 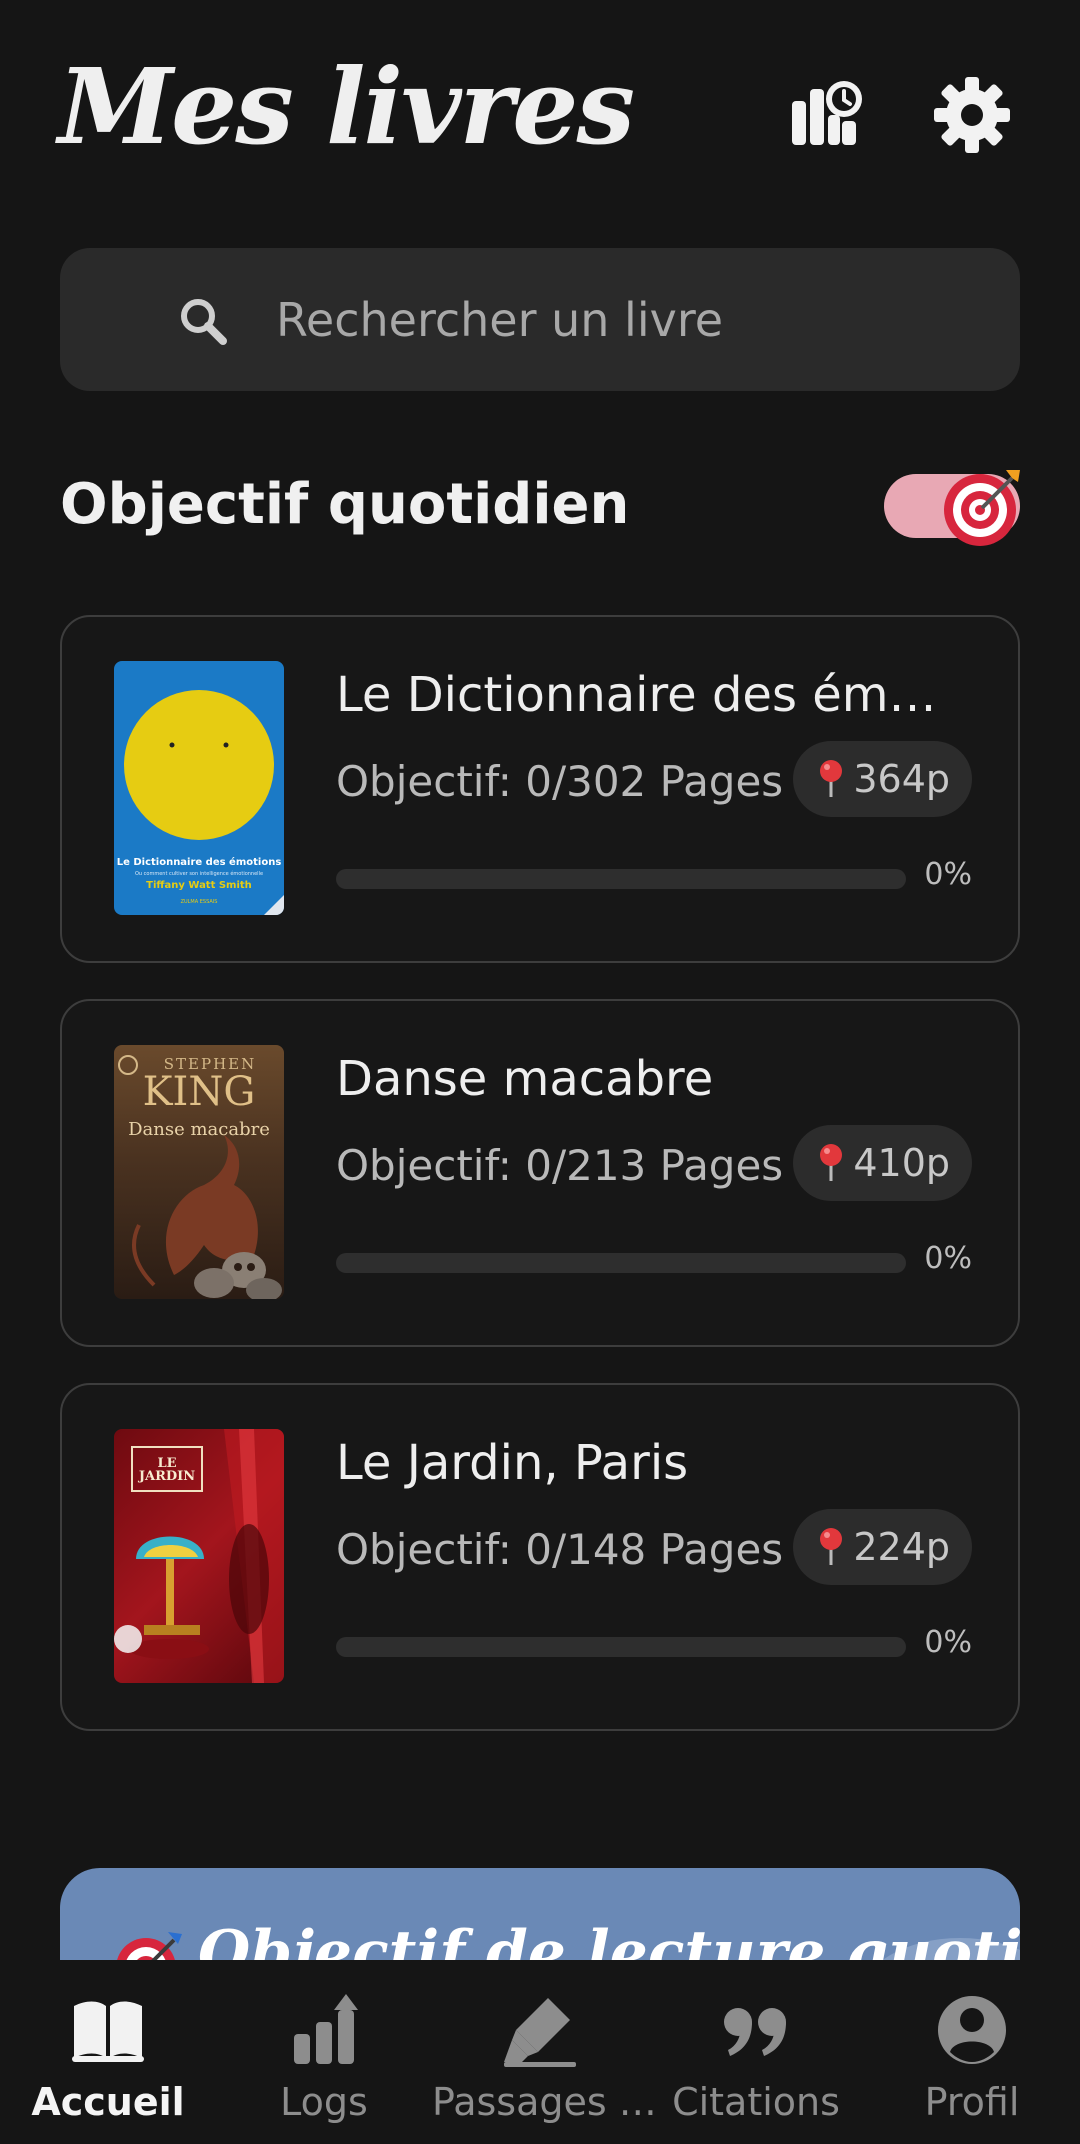 What do you see at coordinates (199, 862) in the screenshot?
I see `cover-title: Le Dictionnaire des émotions` at bounding box center [199, 862].